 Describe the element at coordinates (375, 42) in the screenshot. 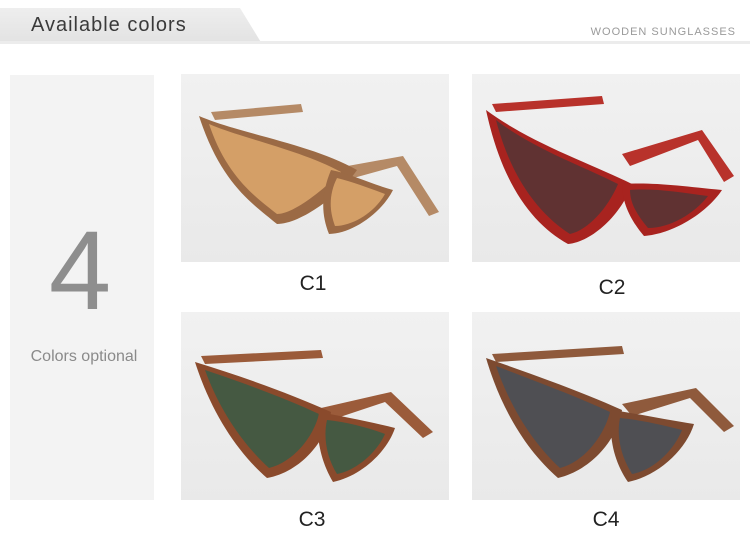

I see `header-divider` at that location.